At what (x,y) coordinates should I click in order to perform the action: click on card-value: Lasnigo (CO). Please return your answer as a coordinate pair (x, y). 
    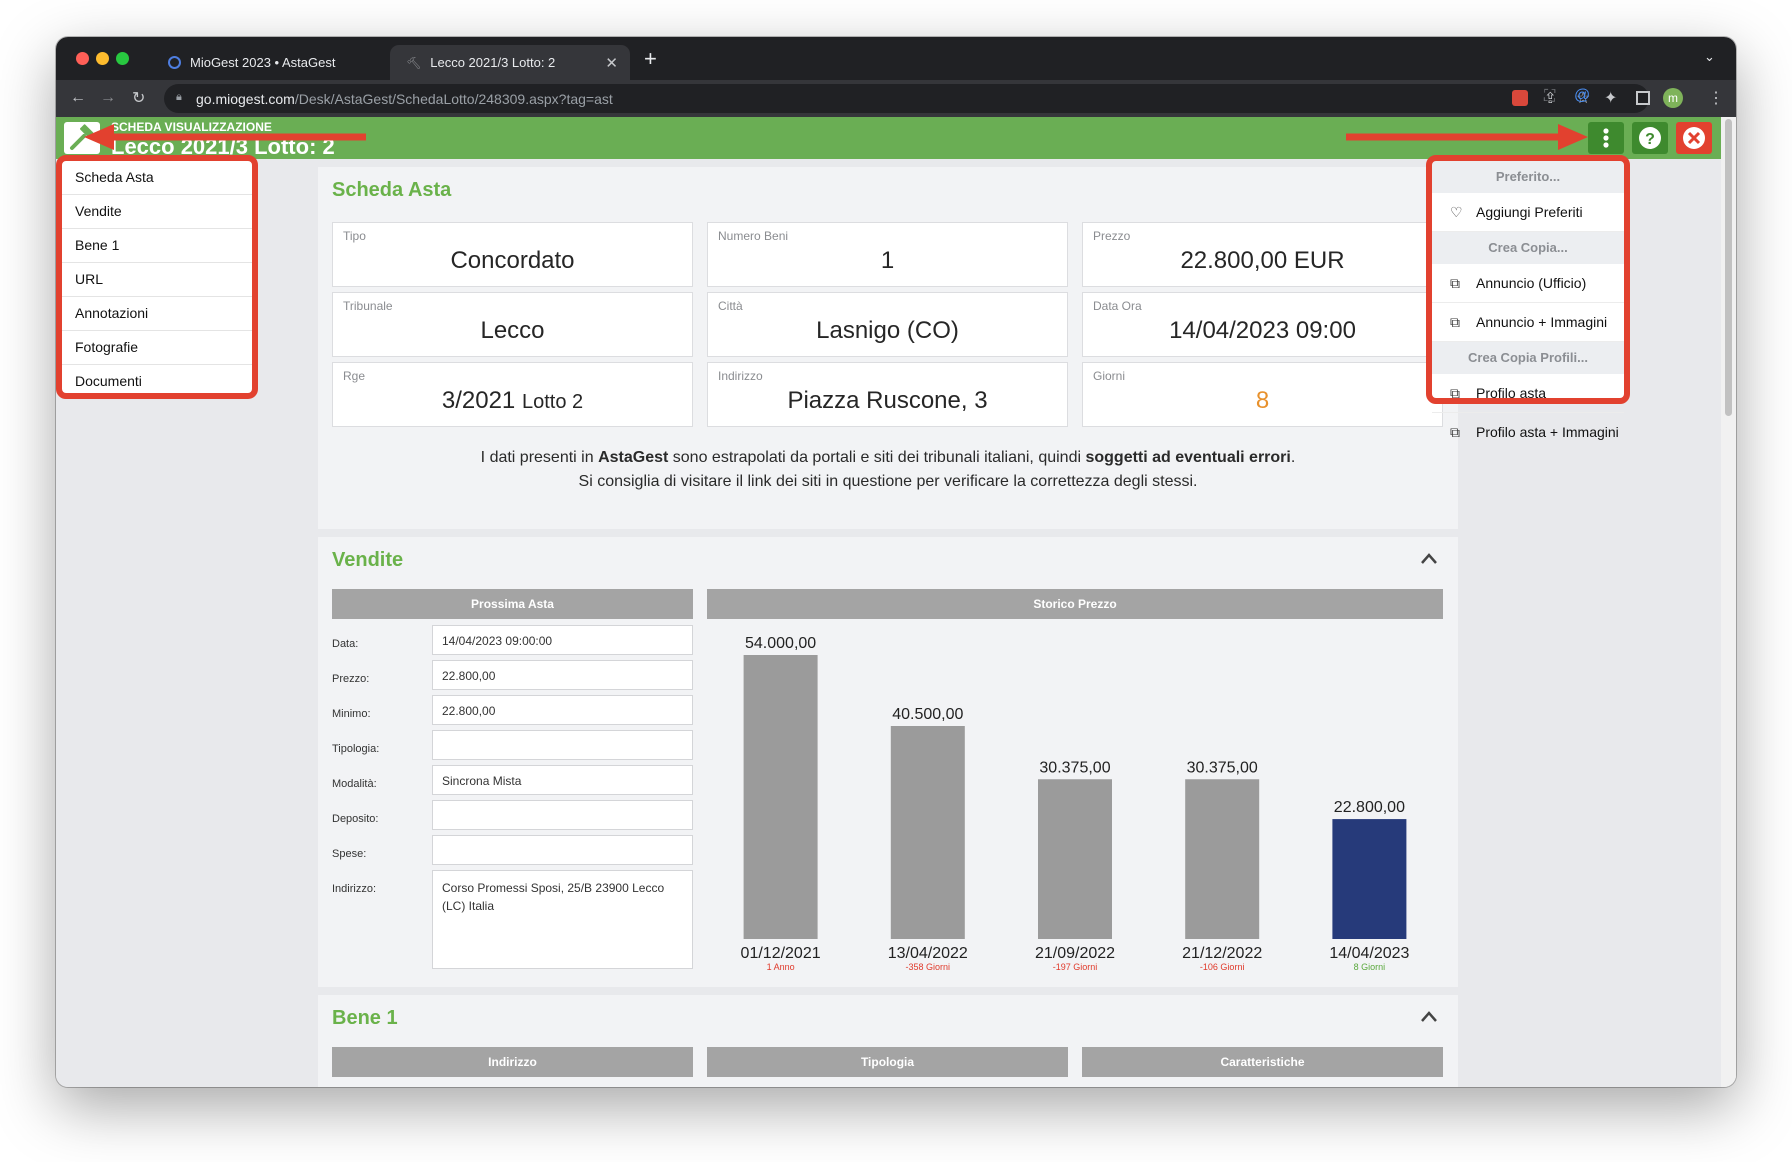
    Looking at the image, I should click on (887, 330).